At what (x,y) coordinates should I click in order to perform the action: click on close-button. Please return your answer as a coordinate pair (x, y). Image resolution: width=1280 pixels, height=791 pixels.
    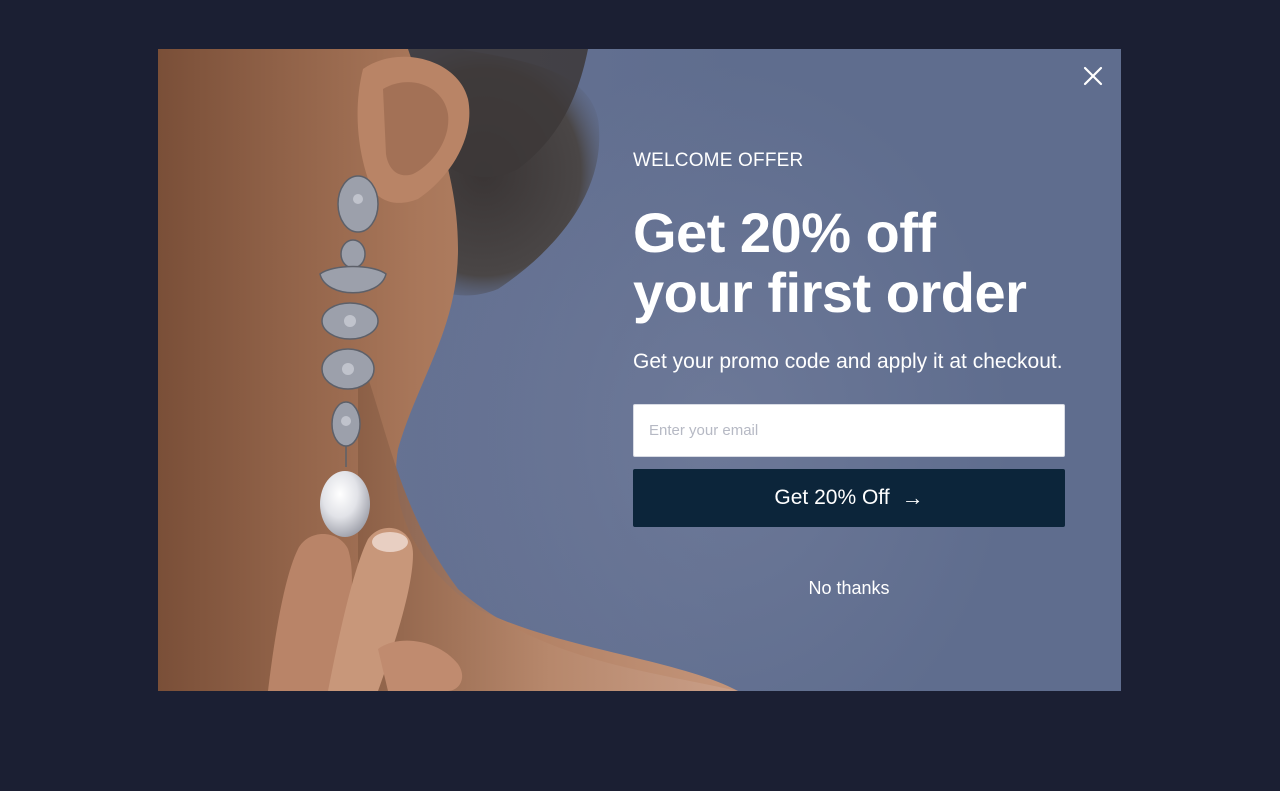
    Looking at the image, I should click on (1093, 76).